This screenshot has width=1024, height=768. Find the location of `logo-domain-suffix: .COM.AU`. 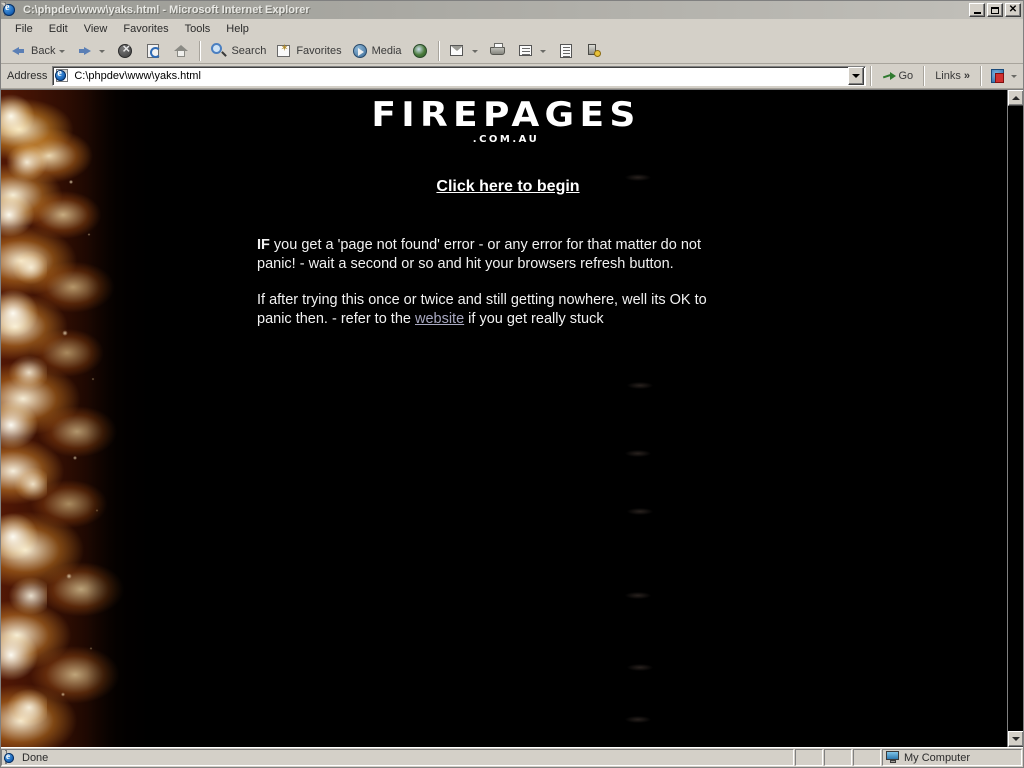

logo-domain-suffix: .COM.AU is located at coordinates (506, 139).